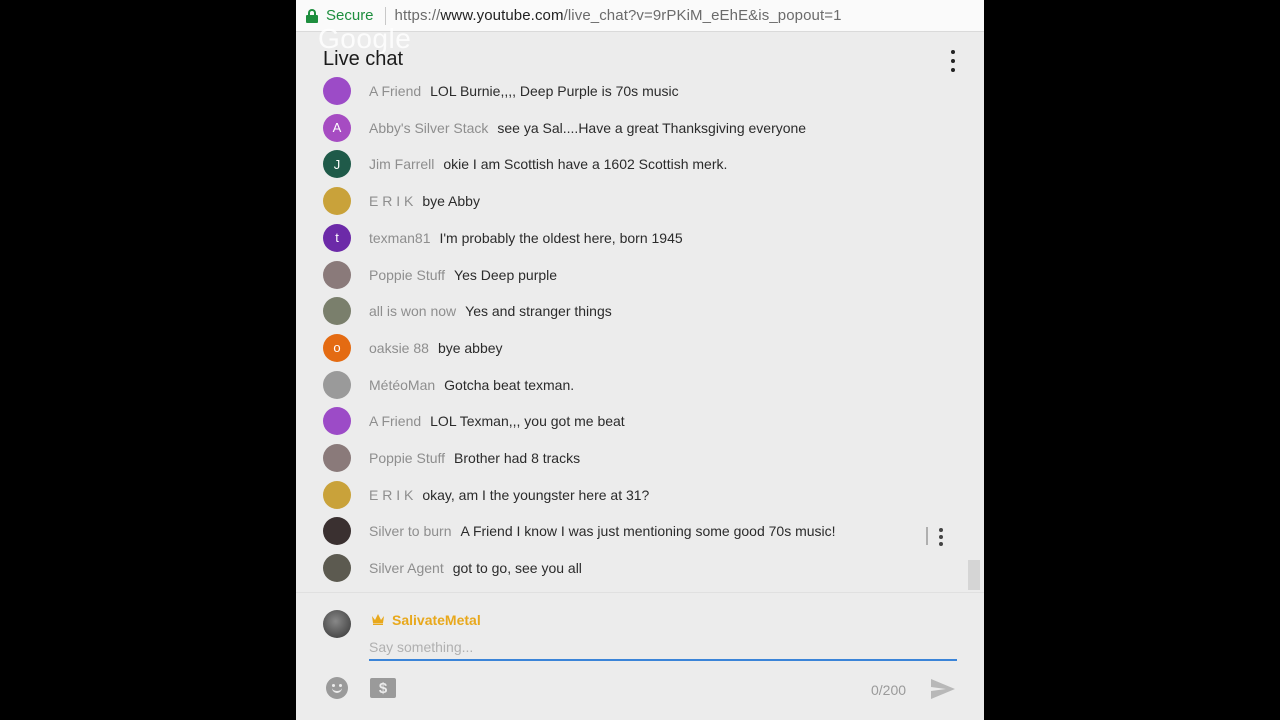 The image size is (1280, 720). Describe the element at coordinates (502, 15) in the screenshot. I see `url-host: www.youtube.com` at that location.